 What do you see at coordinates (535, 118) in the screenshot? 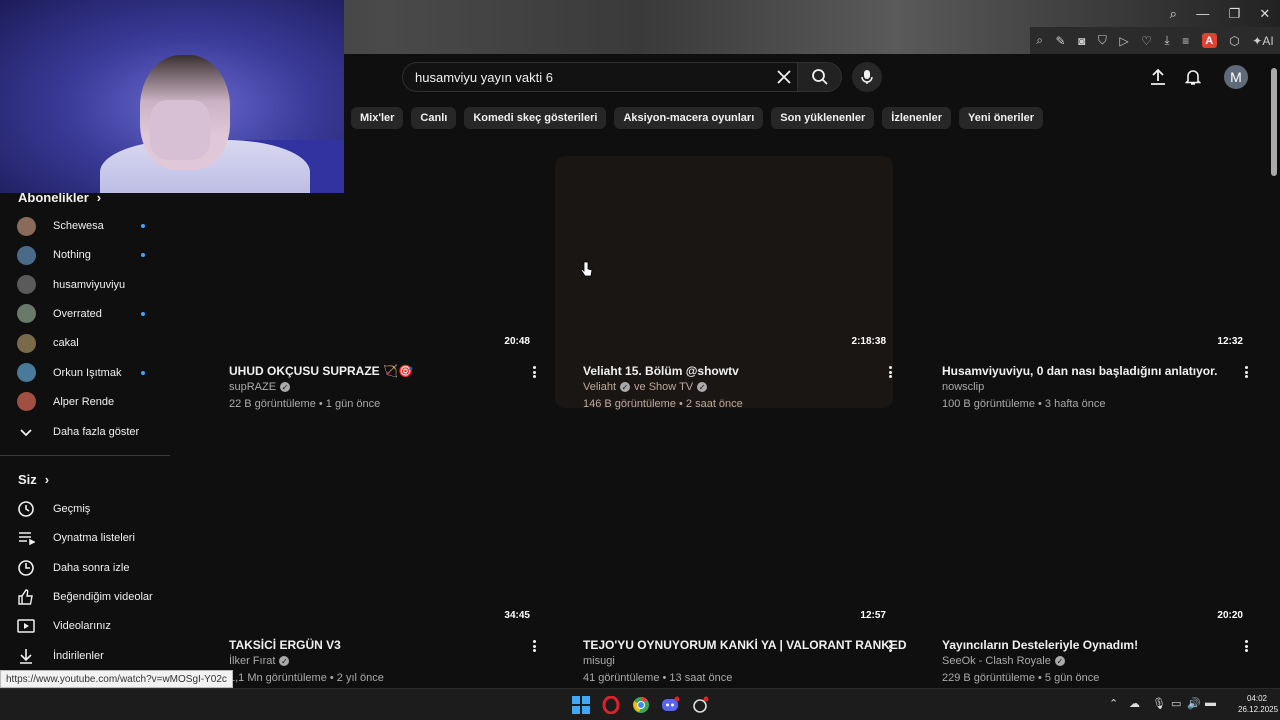
I see `filter-chip: Komedi skeç gösterileri` at bounding box center [535, 118].